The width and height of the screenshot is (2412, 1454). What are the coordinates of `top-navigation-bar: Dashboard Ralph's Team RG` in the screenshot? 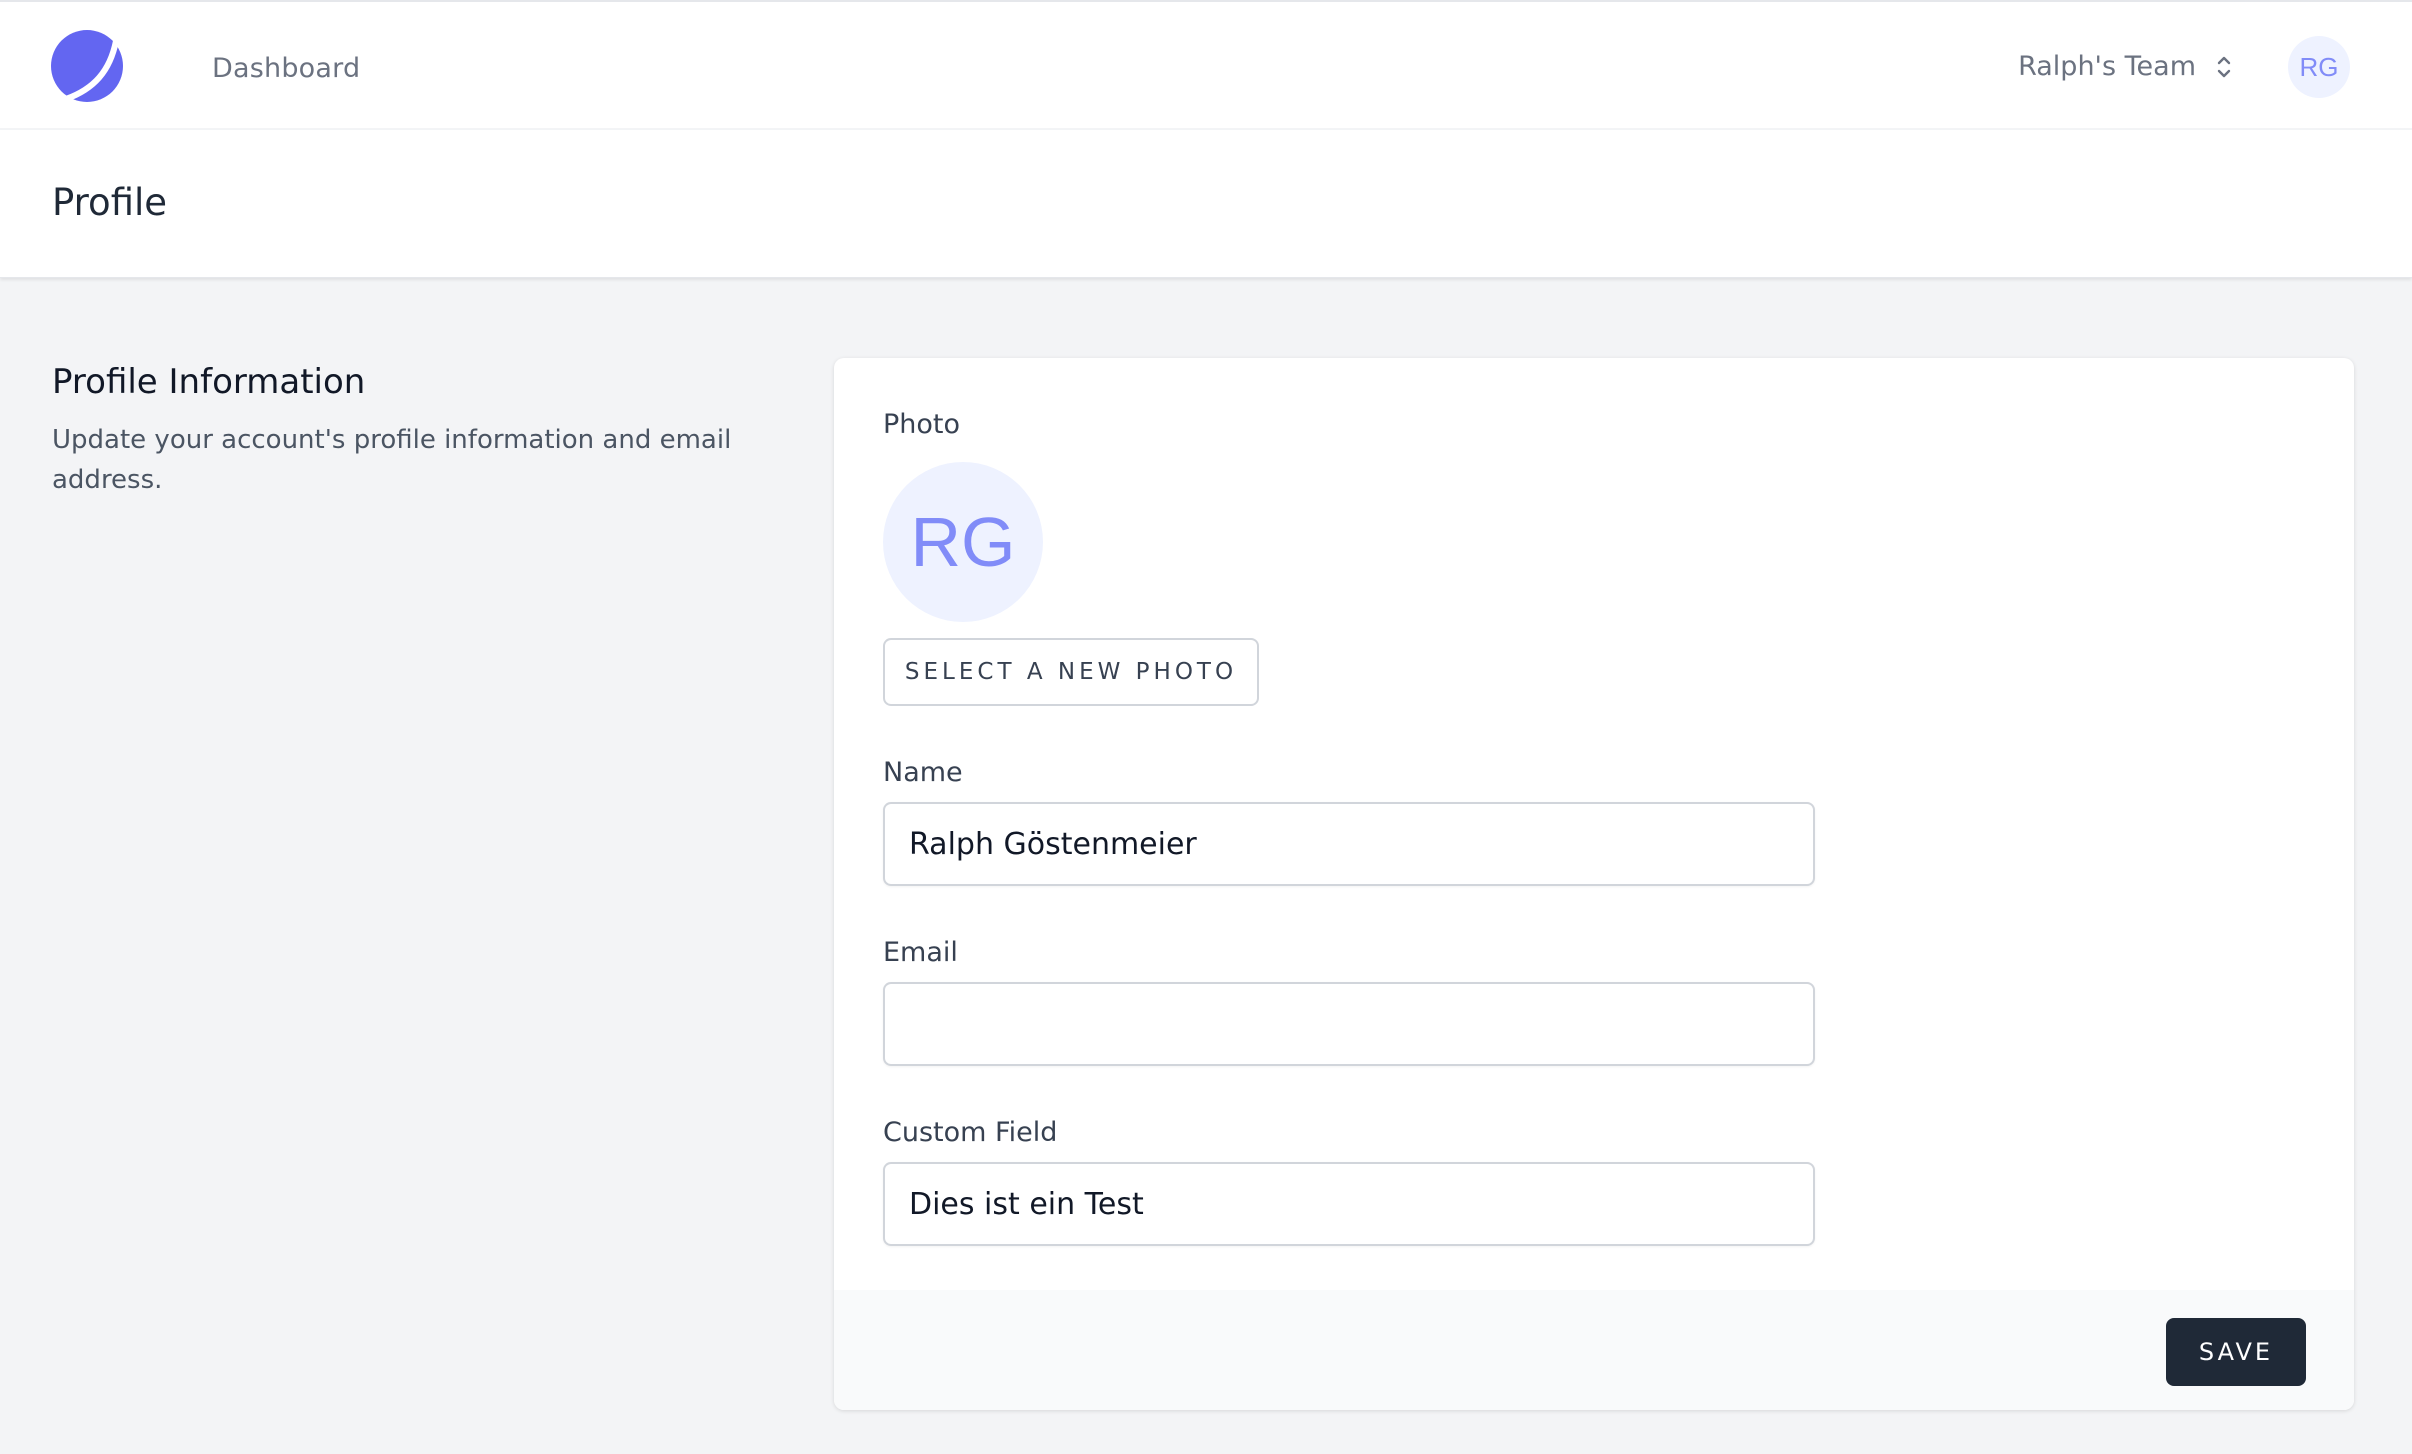 It's located at (1206, 65).